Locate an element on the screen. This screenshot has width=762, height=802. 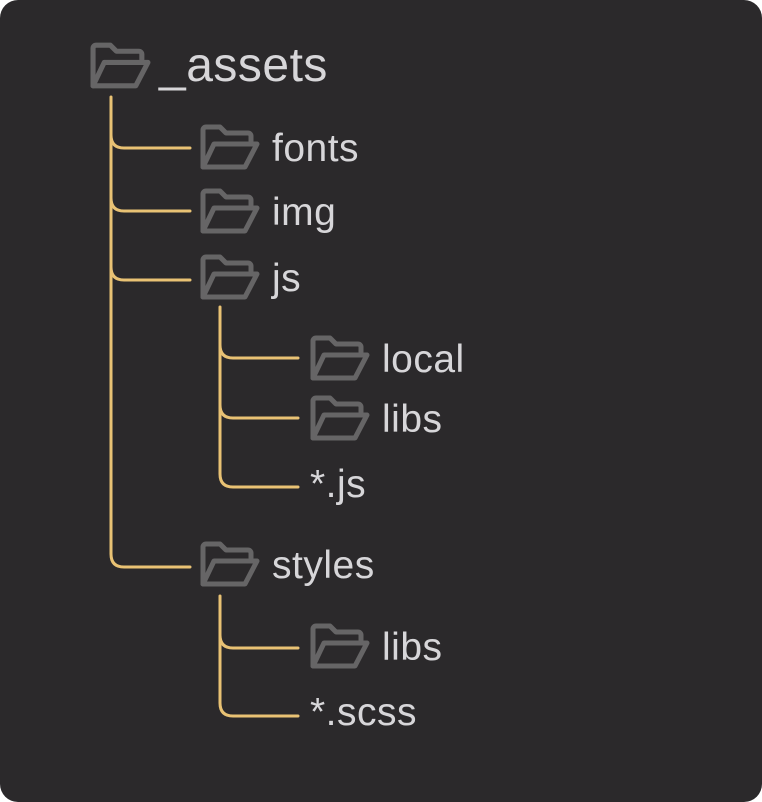
file-scss-glob: *.scss is located at coordinates (363, 712).